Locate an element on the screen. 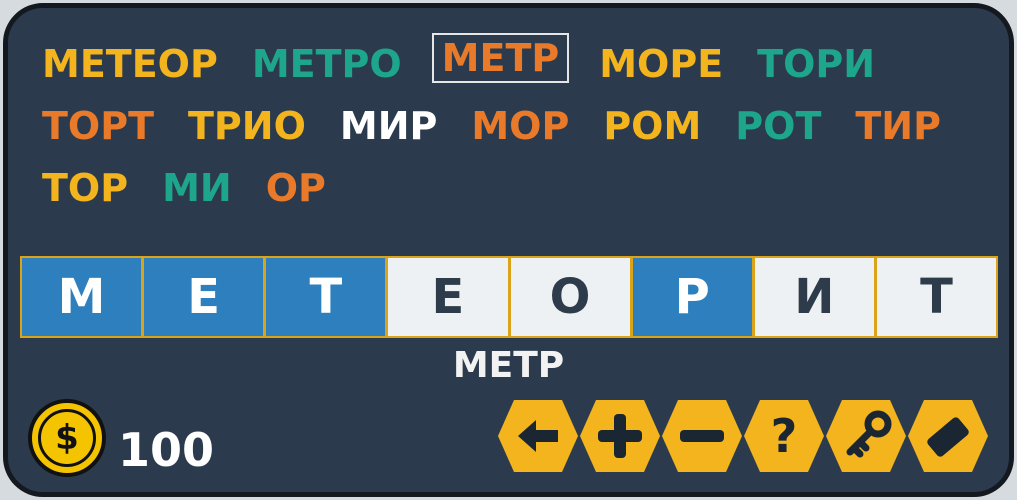 Image resolution: width=1017 pixels, height=500 pixels. key-button is located at coordinates (866, 436).